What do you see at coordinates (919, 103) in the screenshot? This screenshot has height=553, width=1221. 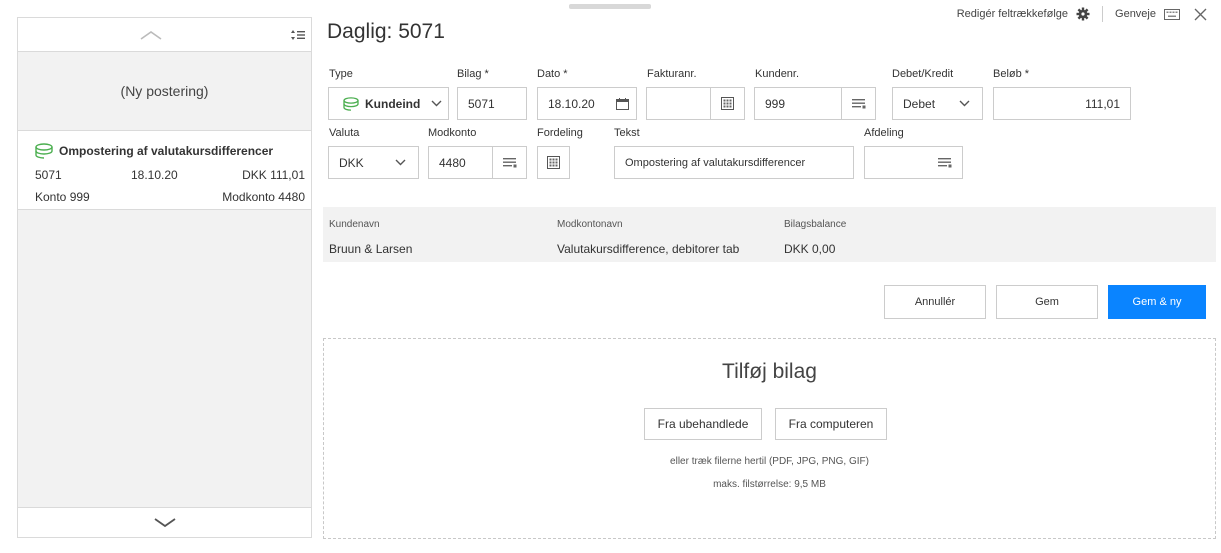 I see `debet-kredit-value: Debet` at bounding box center [919, 103].